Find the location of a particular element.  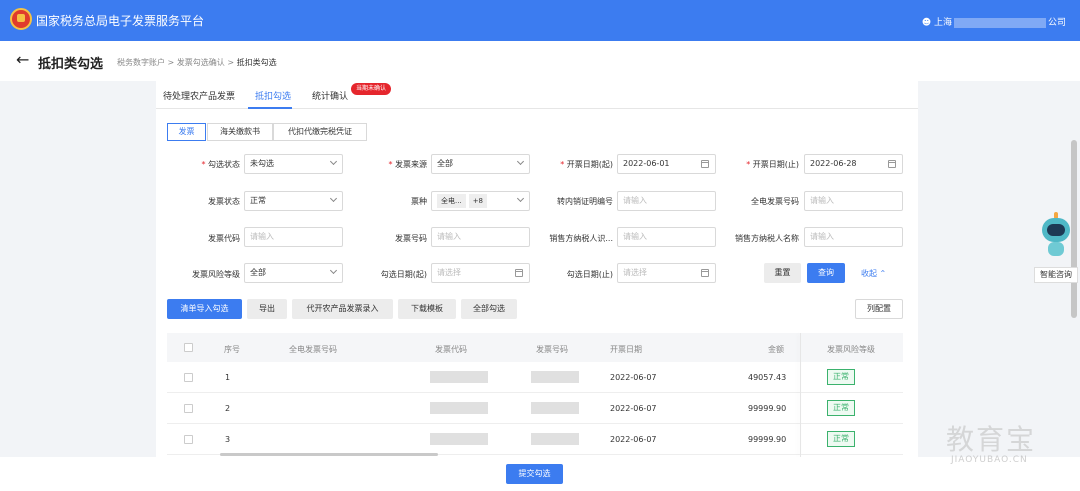

transfer-cert-no-label: 转内销证明编号 is located at coordinates (585, 201).